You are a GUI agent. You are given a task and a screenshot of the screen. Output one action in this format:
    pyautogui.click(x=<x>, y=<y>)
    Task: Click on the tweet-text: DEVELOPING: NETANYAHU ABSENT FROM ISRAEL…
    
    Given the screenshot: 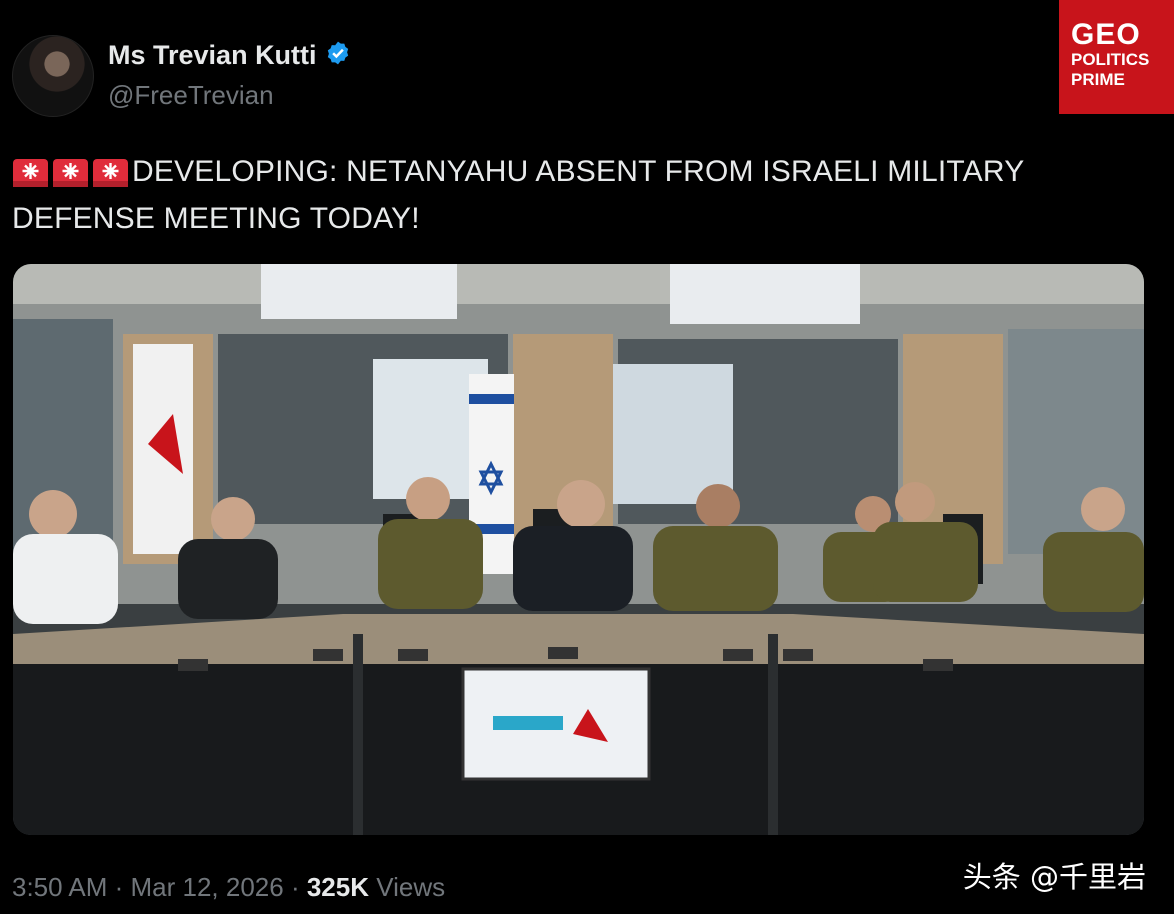 What is the action you would take?
    pyautogui.click(x=572, y=195)
    